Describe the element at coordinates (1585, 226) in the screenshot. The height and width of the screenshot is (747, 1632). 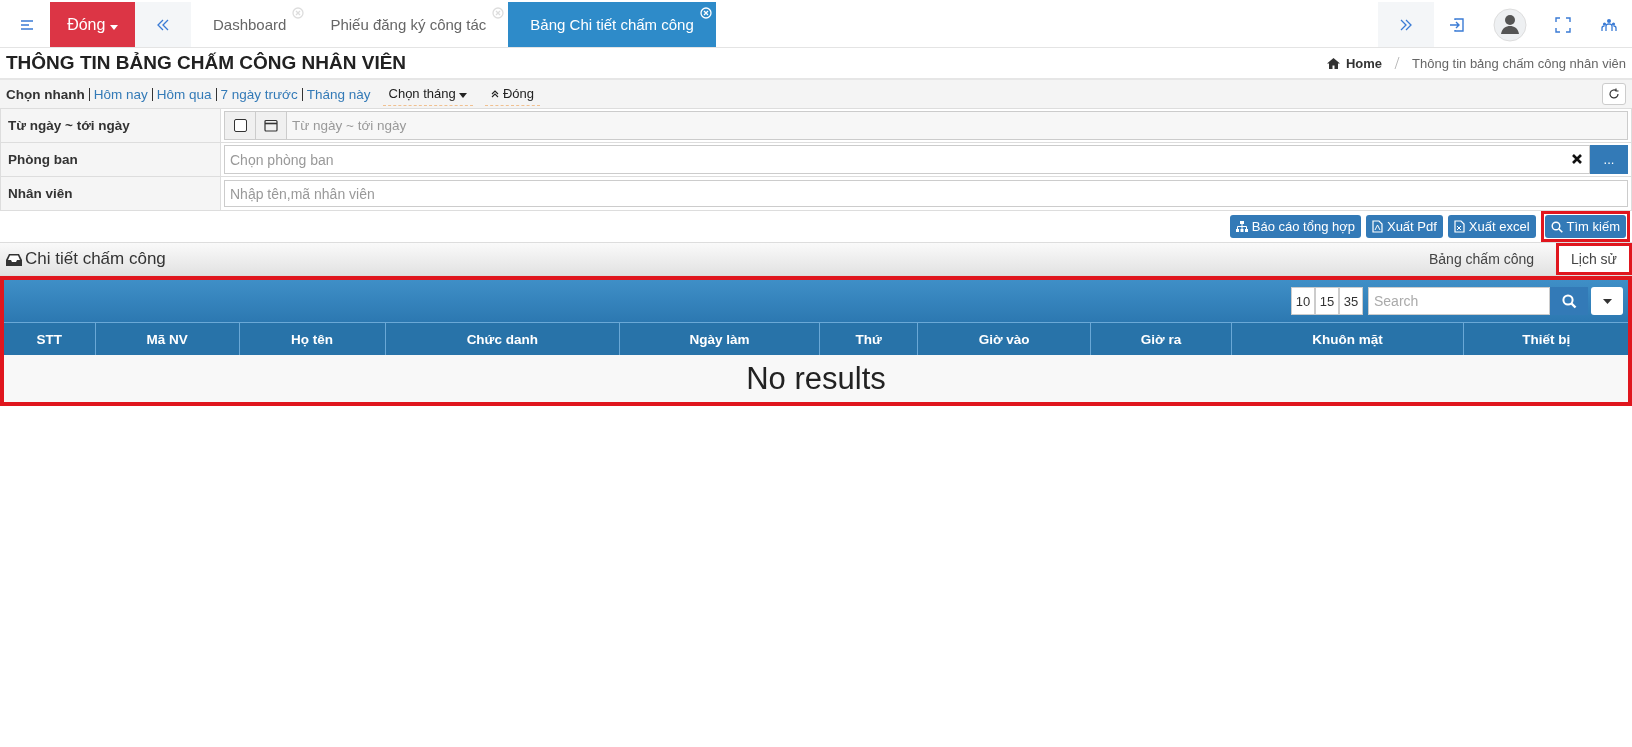
I see `action-button: Tìm kiếm` at that location.